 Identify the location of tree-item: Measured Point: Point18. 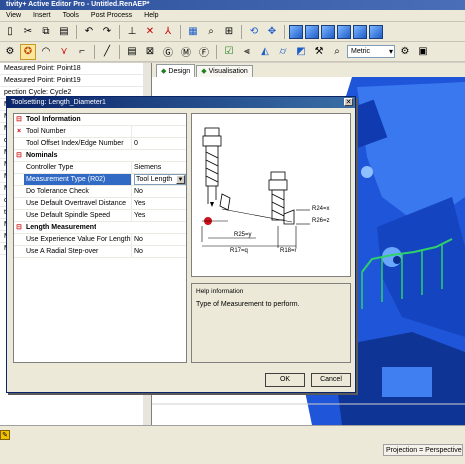
(75, 69).